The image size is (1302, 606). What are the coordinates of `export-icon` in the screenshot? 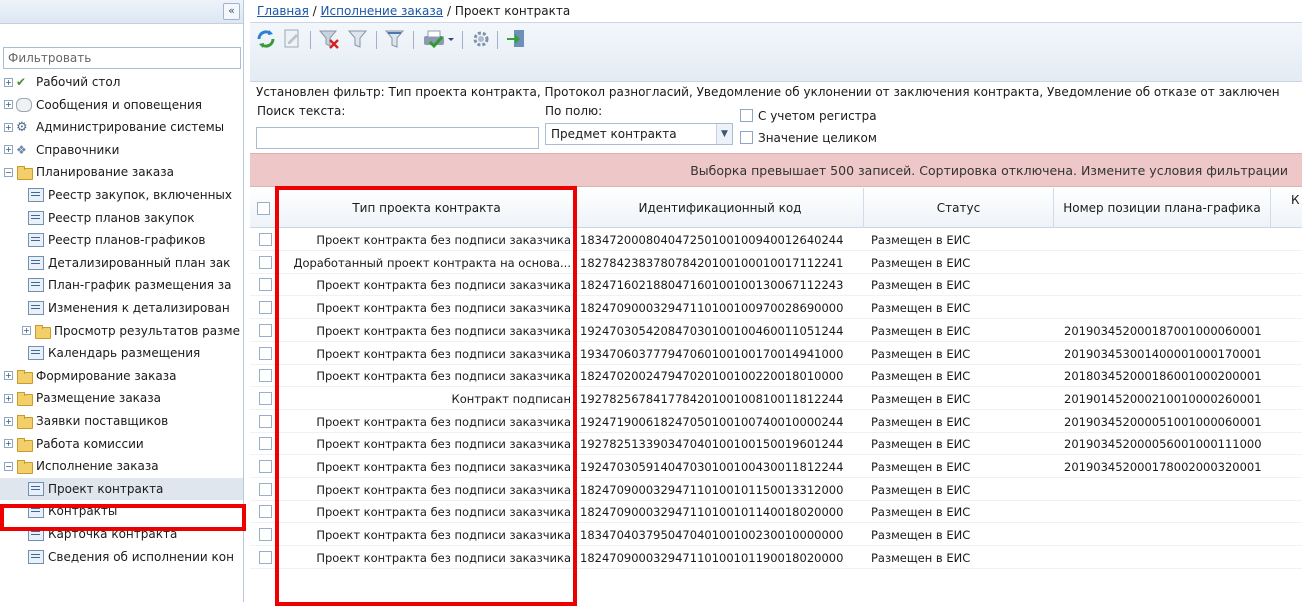 It's located at (516, 39).